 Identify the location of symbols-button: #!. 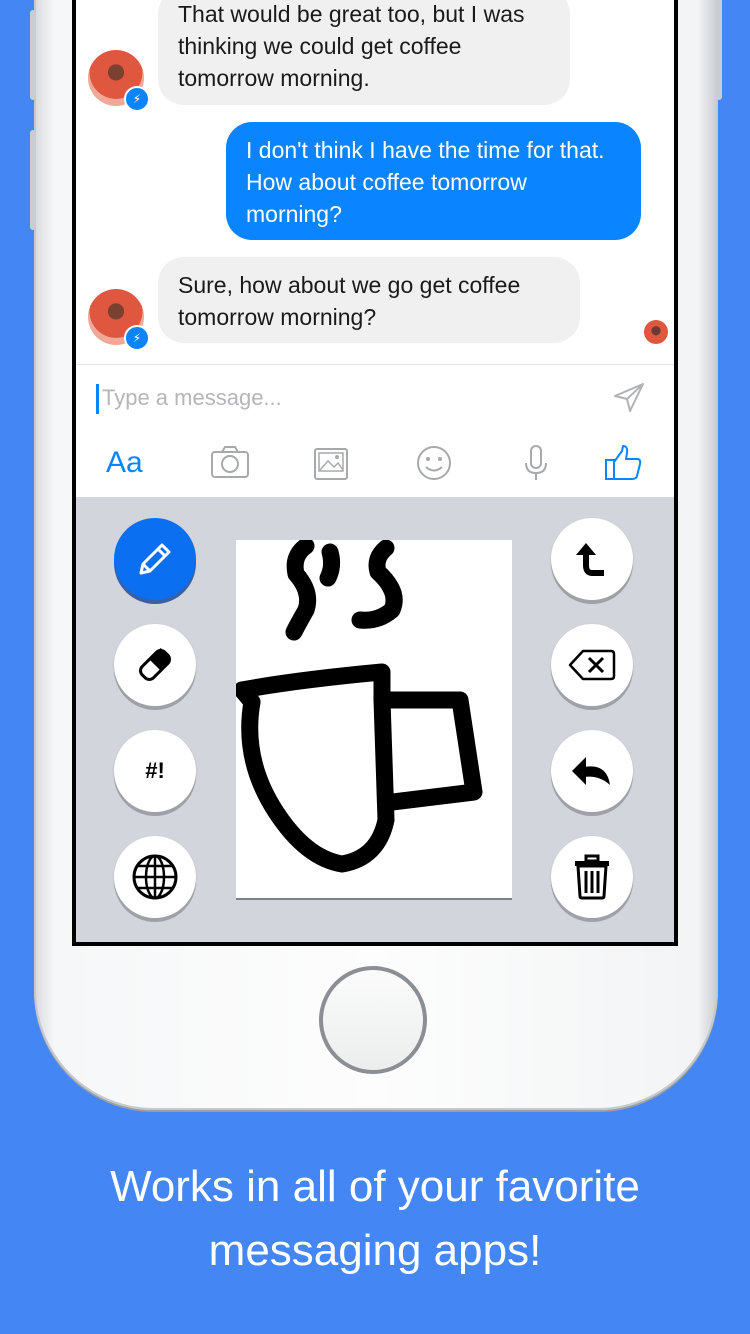
(155, 771).